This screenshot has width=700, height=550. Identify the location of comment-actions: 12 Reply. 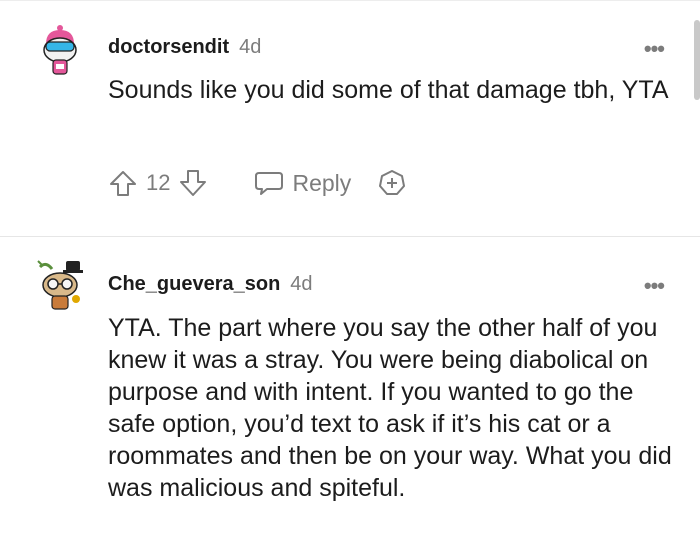
(257, 183).